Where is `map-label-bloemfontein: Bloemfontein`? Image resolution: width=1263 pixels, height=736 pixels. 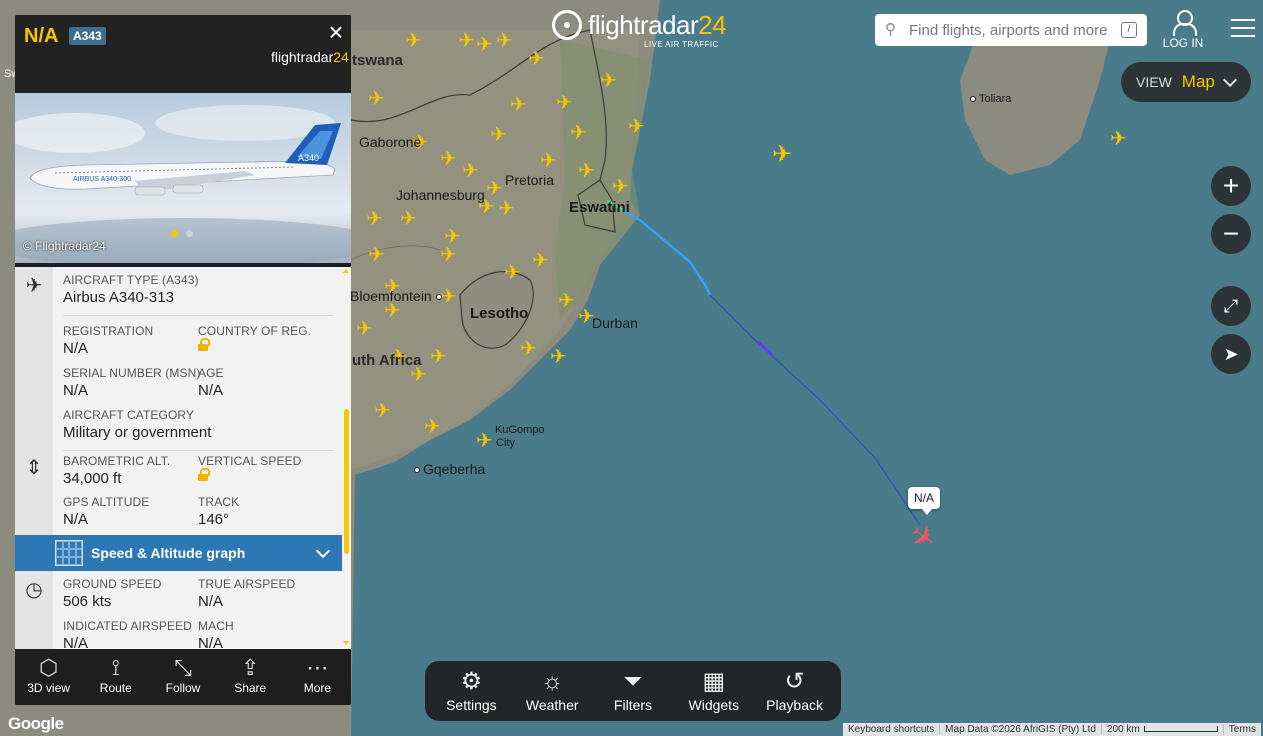
map-label-bloemfontein: Bloemfontein is located at coordinates (397, 296).